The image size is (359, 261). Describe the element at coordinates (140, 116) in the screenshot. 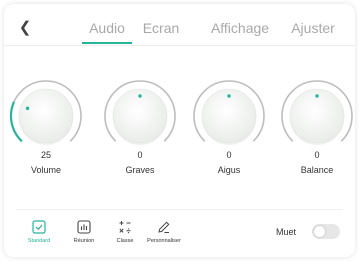

I see `graves-knob` at that location.